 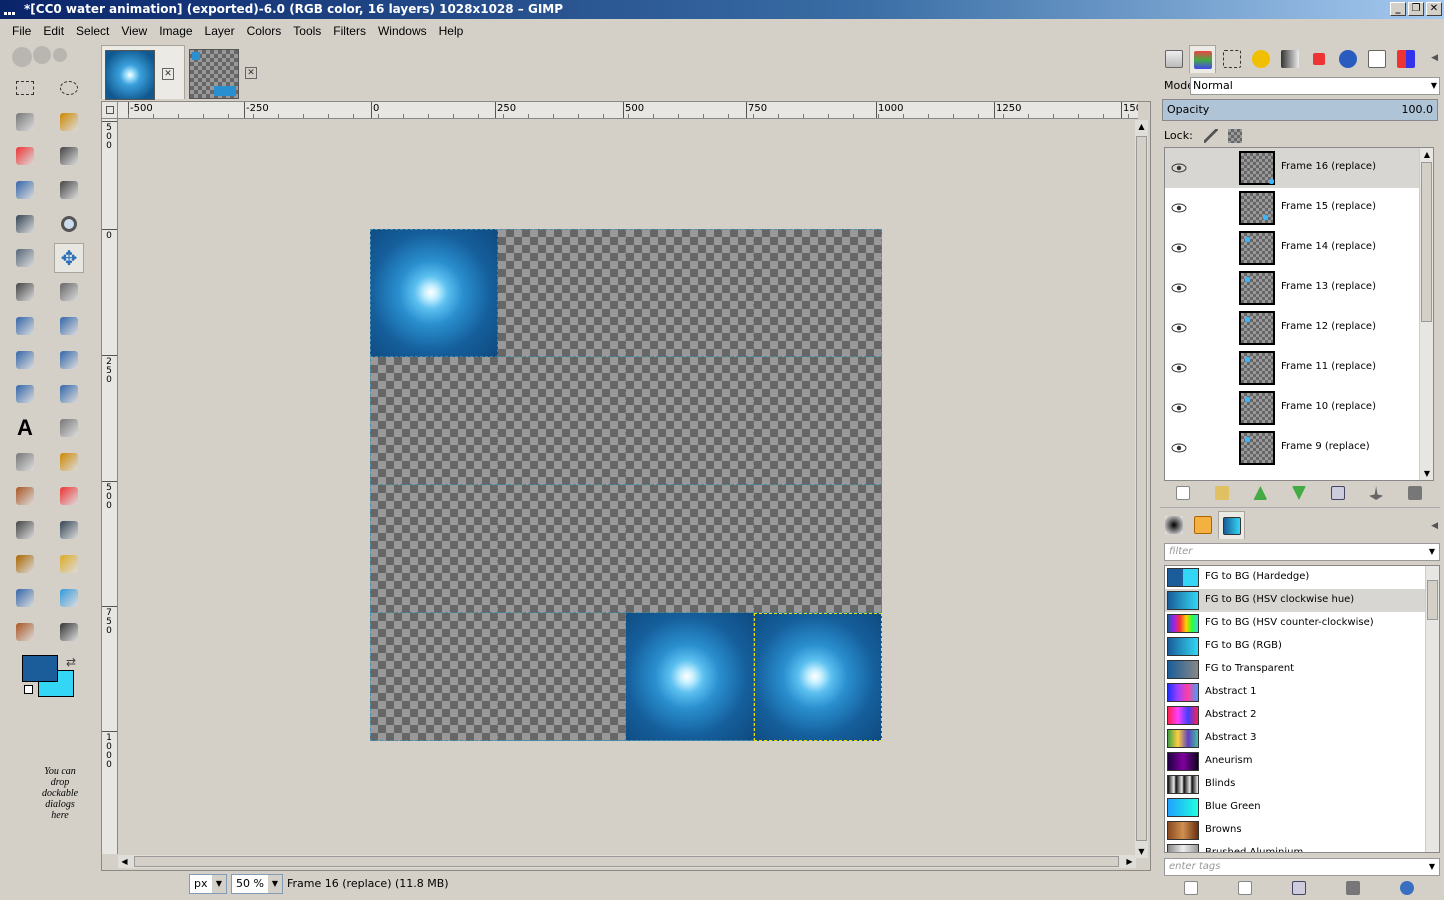 What do you see at coordinates (626, 861) in the screenshot?
I see `horizontal-scroll-thumb` at bounding box center [626, 861].